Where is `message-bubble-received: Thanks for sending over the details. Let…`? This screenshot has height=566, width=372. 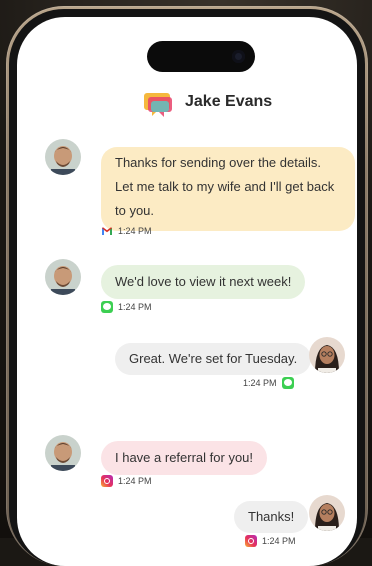
message-bubble-received: Thanks for sending over the details. Let… is located at coordinates (228, 189).